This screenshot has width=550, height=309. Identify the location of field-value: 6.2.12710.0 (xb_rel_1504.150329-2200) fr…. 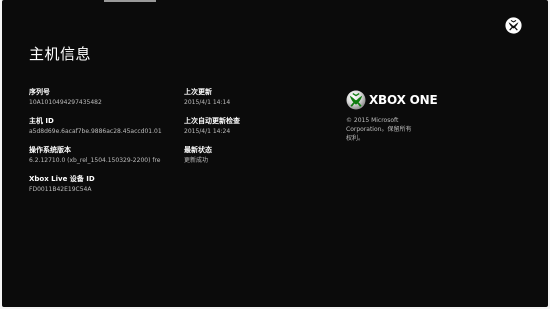
(95, 160).